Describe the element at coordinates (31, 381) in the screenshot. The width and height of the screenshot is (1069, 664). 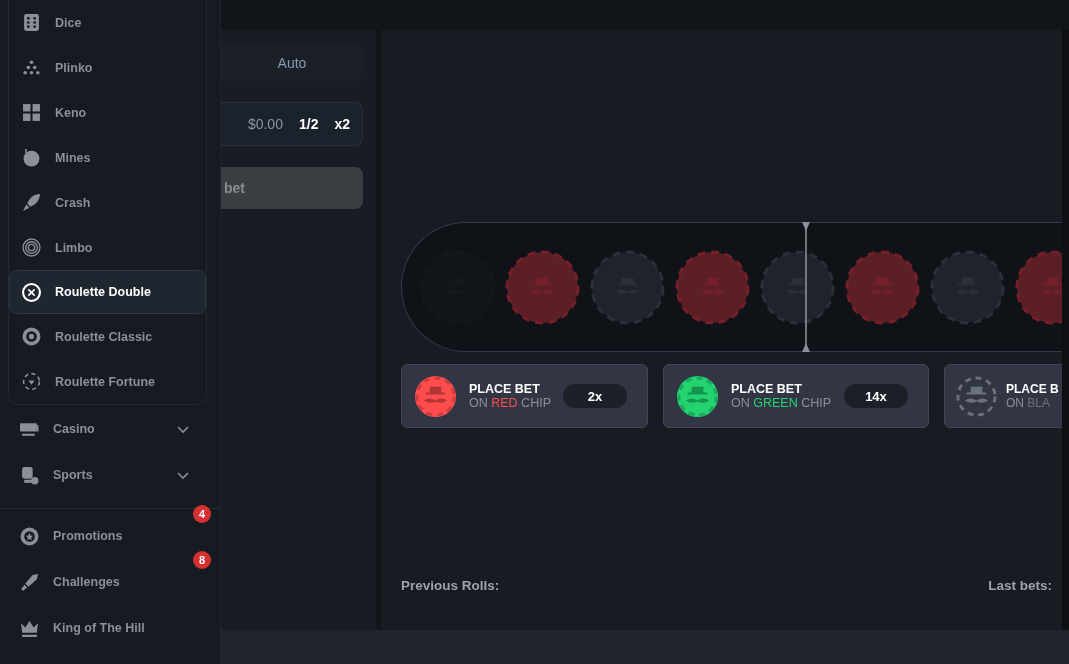
I see `fortune-icon` at that location.